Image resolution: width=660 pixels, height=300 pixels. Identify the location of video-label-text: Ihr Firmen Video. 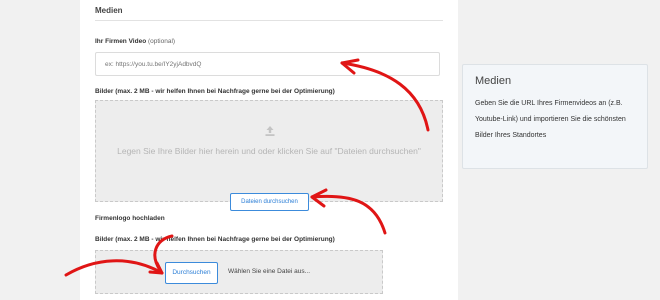
(121, 41).